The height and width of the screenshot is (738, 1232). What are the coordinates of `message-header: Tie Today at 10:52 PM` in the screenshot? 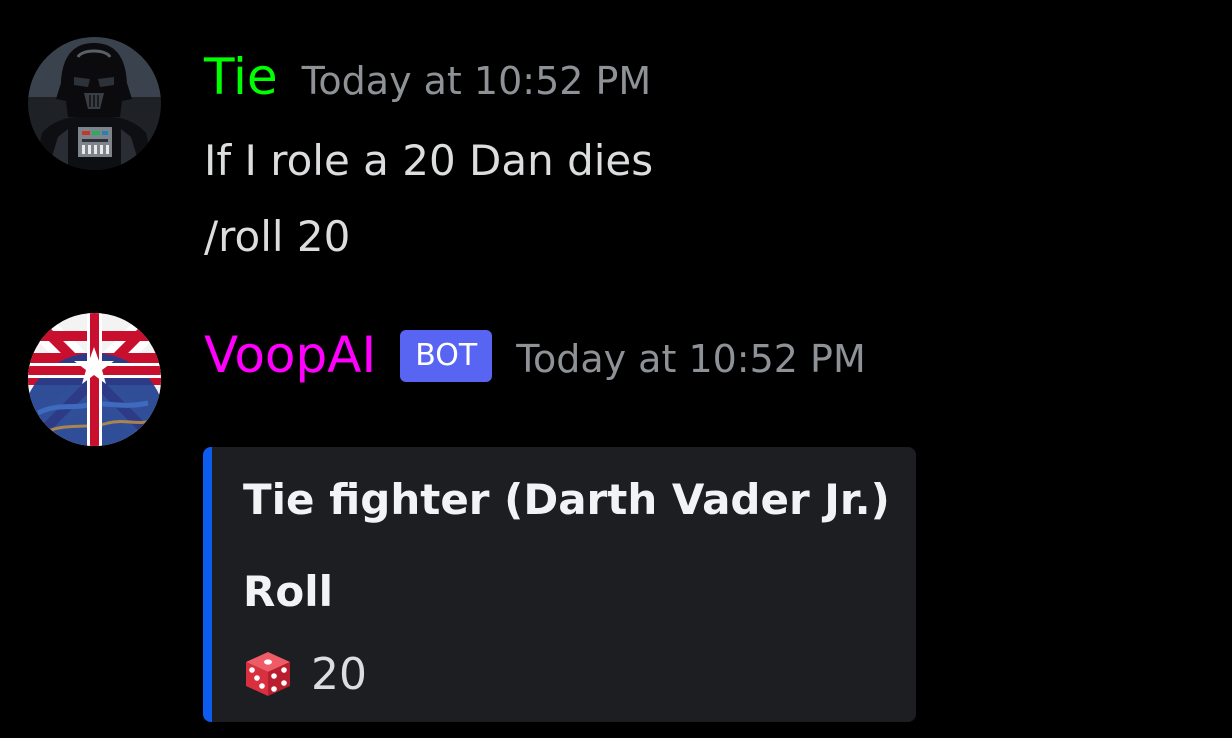 It's located at (427, 77).